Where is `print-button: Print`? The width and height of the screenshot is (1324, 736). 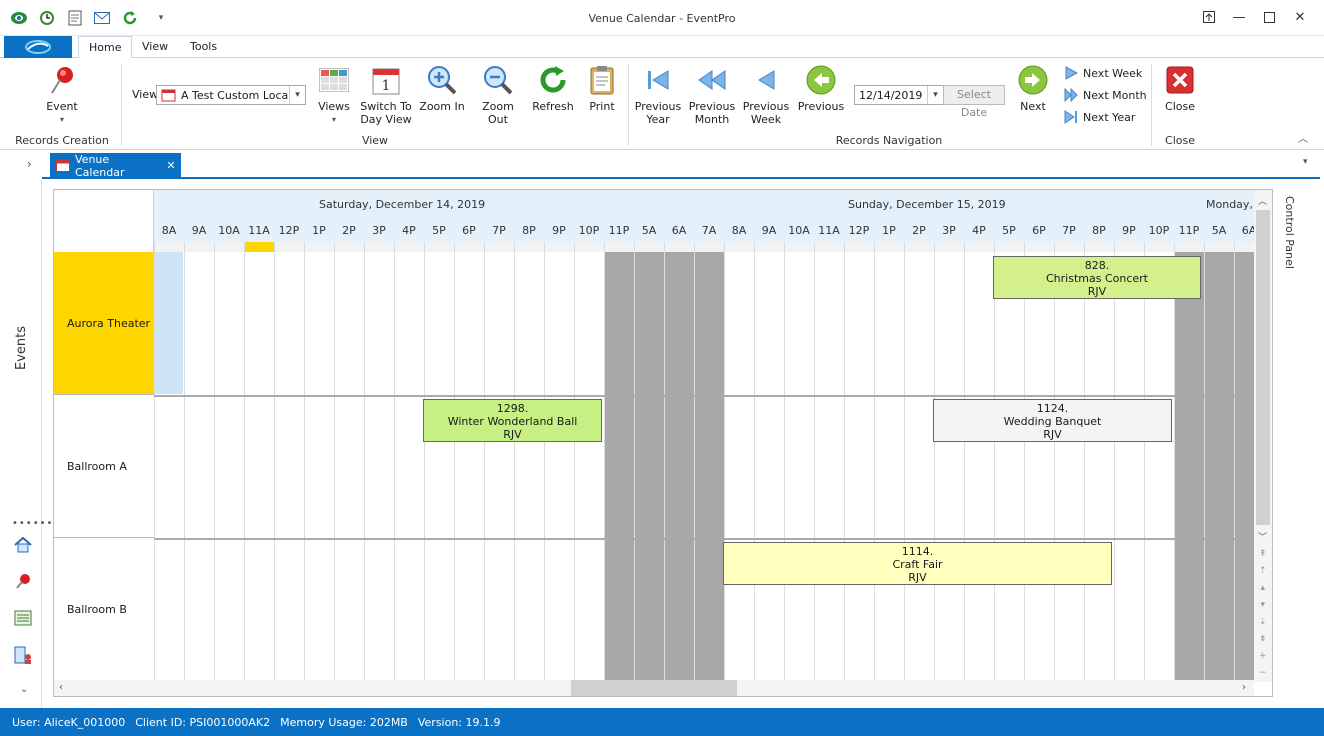
print-button: Print is located at coordinates (602, 88).